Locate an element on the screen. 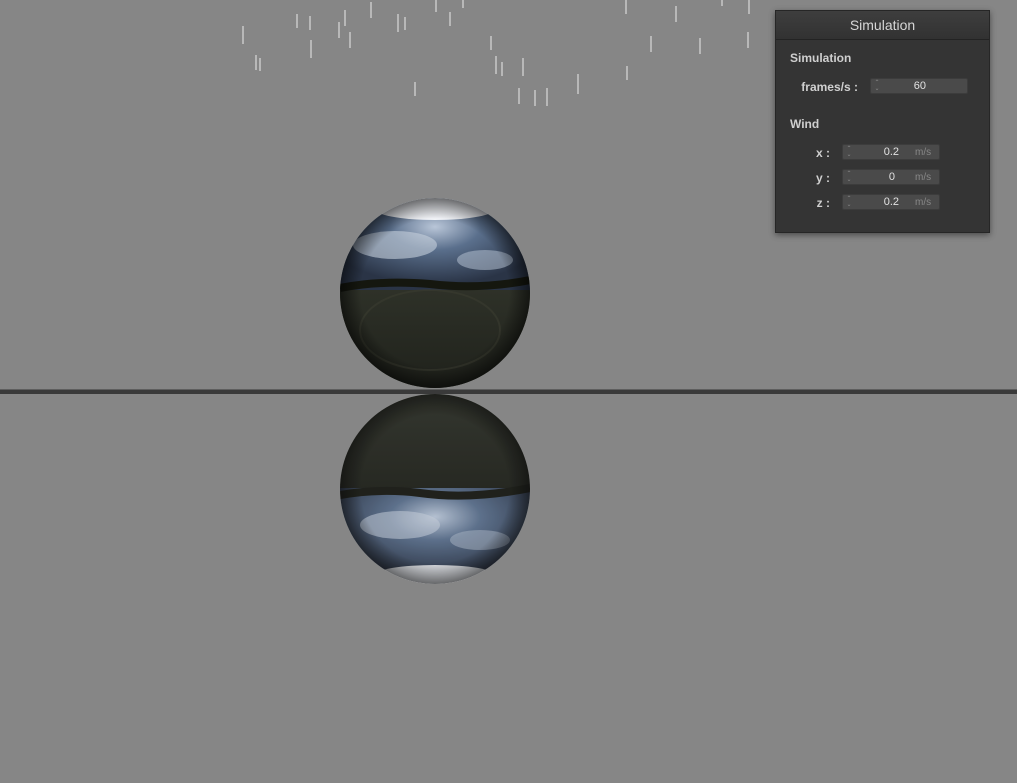 This screenshot has height=783, width=1017. wind-x-label: x : is located at coordinates (822, 153).